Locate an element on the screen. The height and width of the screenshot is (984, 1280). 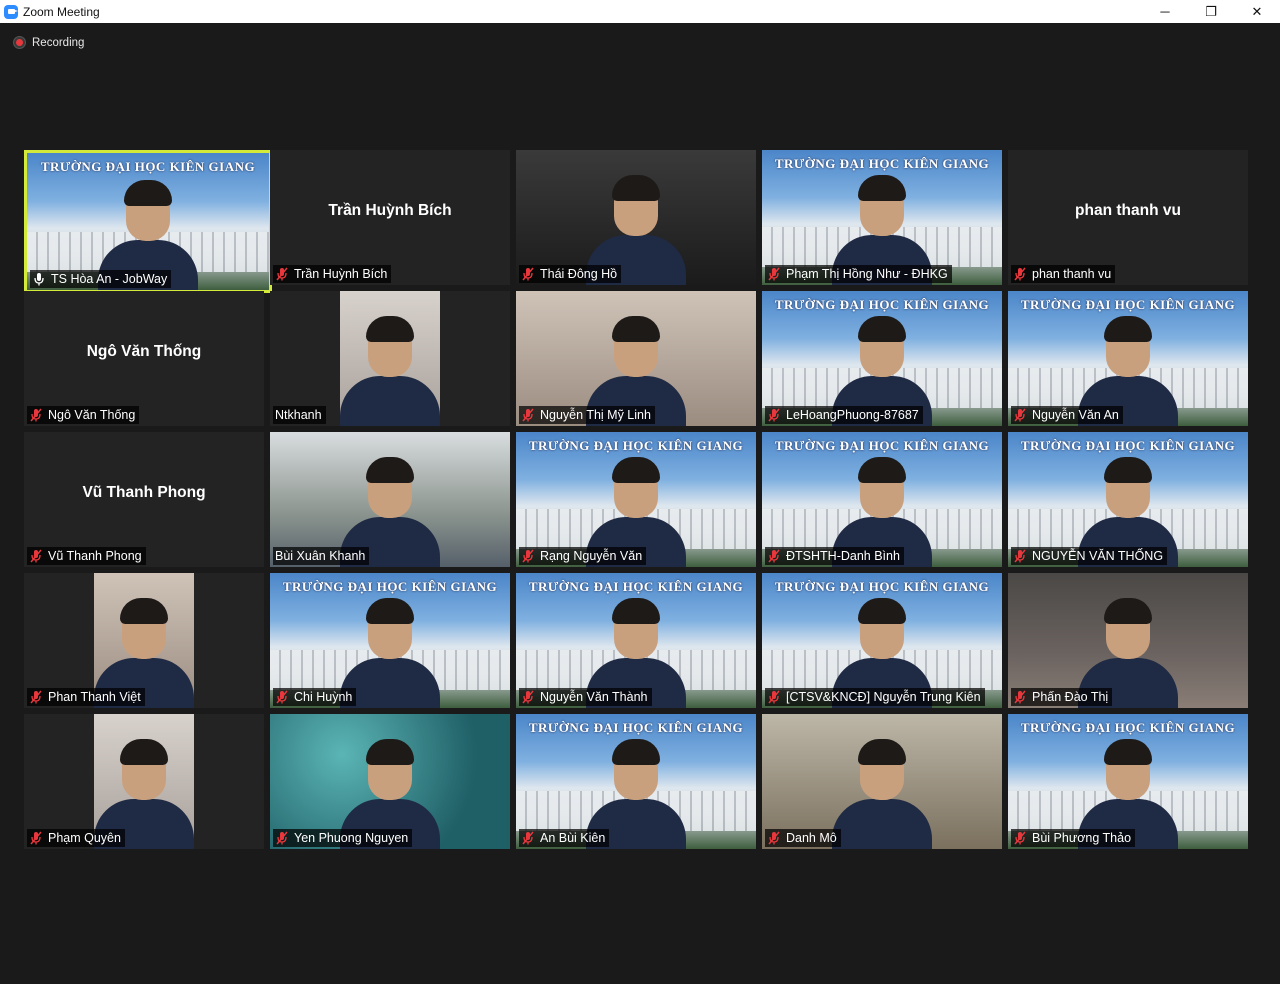
participant-tile: Thái Đông Hồ is located at coordinates (636, 217).